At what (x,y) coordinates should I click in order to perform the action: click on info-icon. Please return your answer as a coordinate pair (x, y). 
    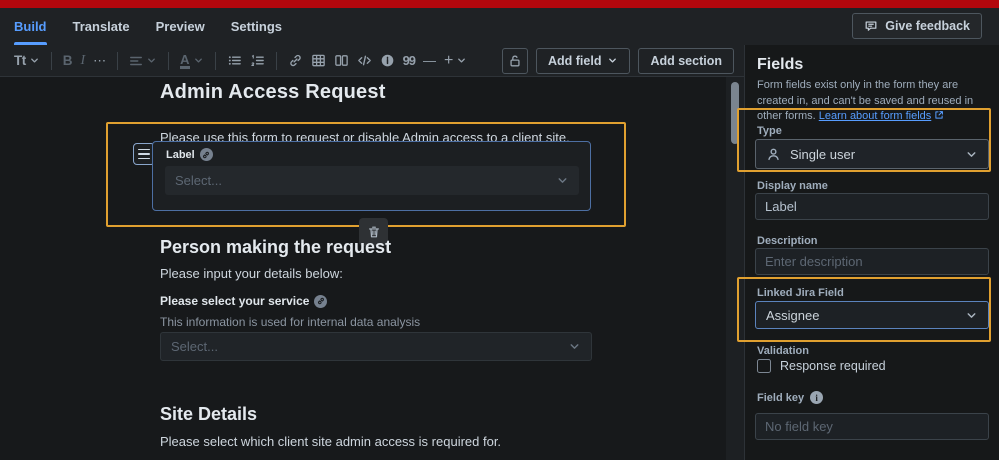
    Looking at the image, I should click on (387, 60).